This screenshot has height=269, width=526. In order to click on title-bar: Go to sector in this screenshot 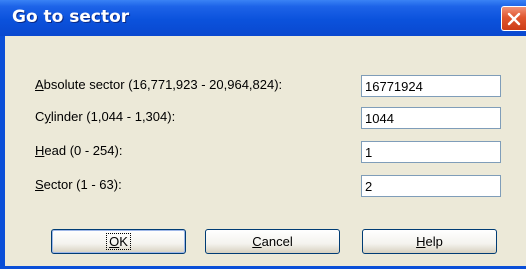, I will do `click(263, 18)`.